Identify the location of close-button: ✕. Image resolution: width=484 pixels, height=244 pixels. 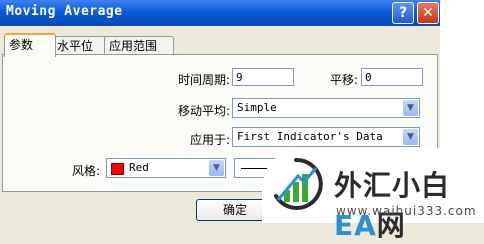
(428, 13).